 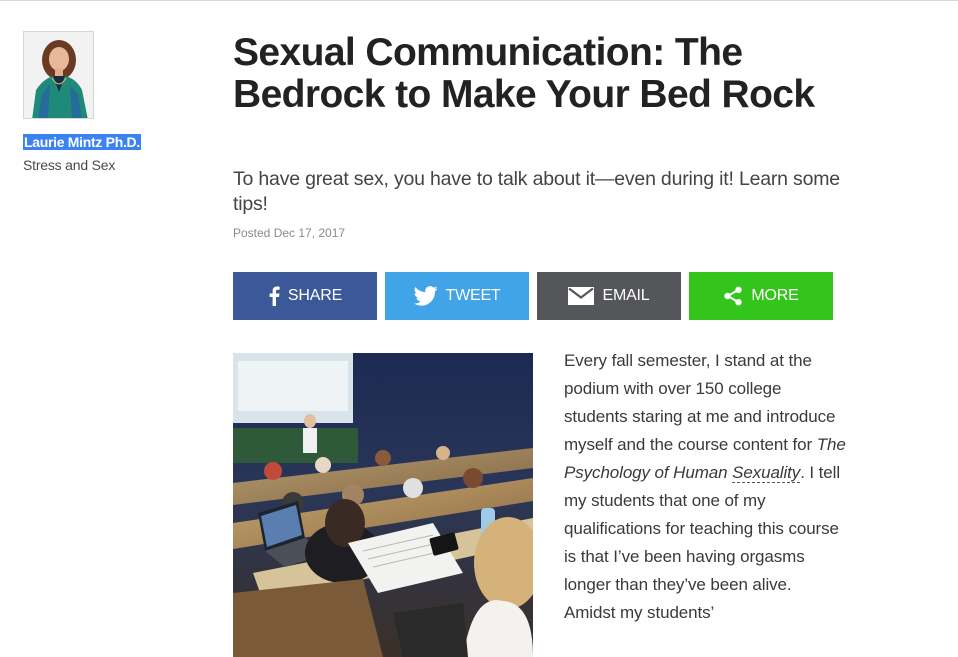 I want to click on more-share-label: MORE, so click(x=775, y=295).